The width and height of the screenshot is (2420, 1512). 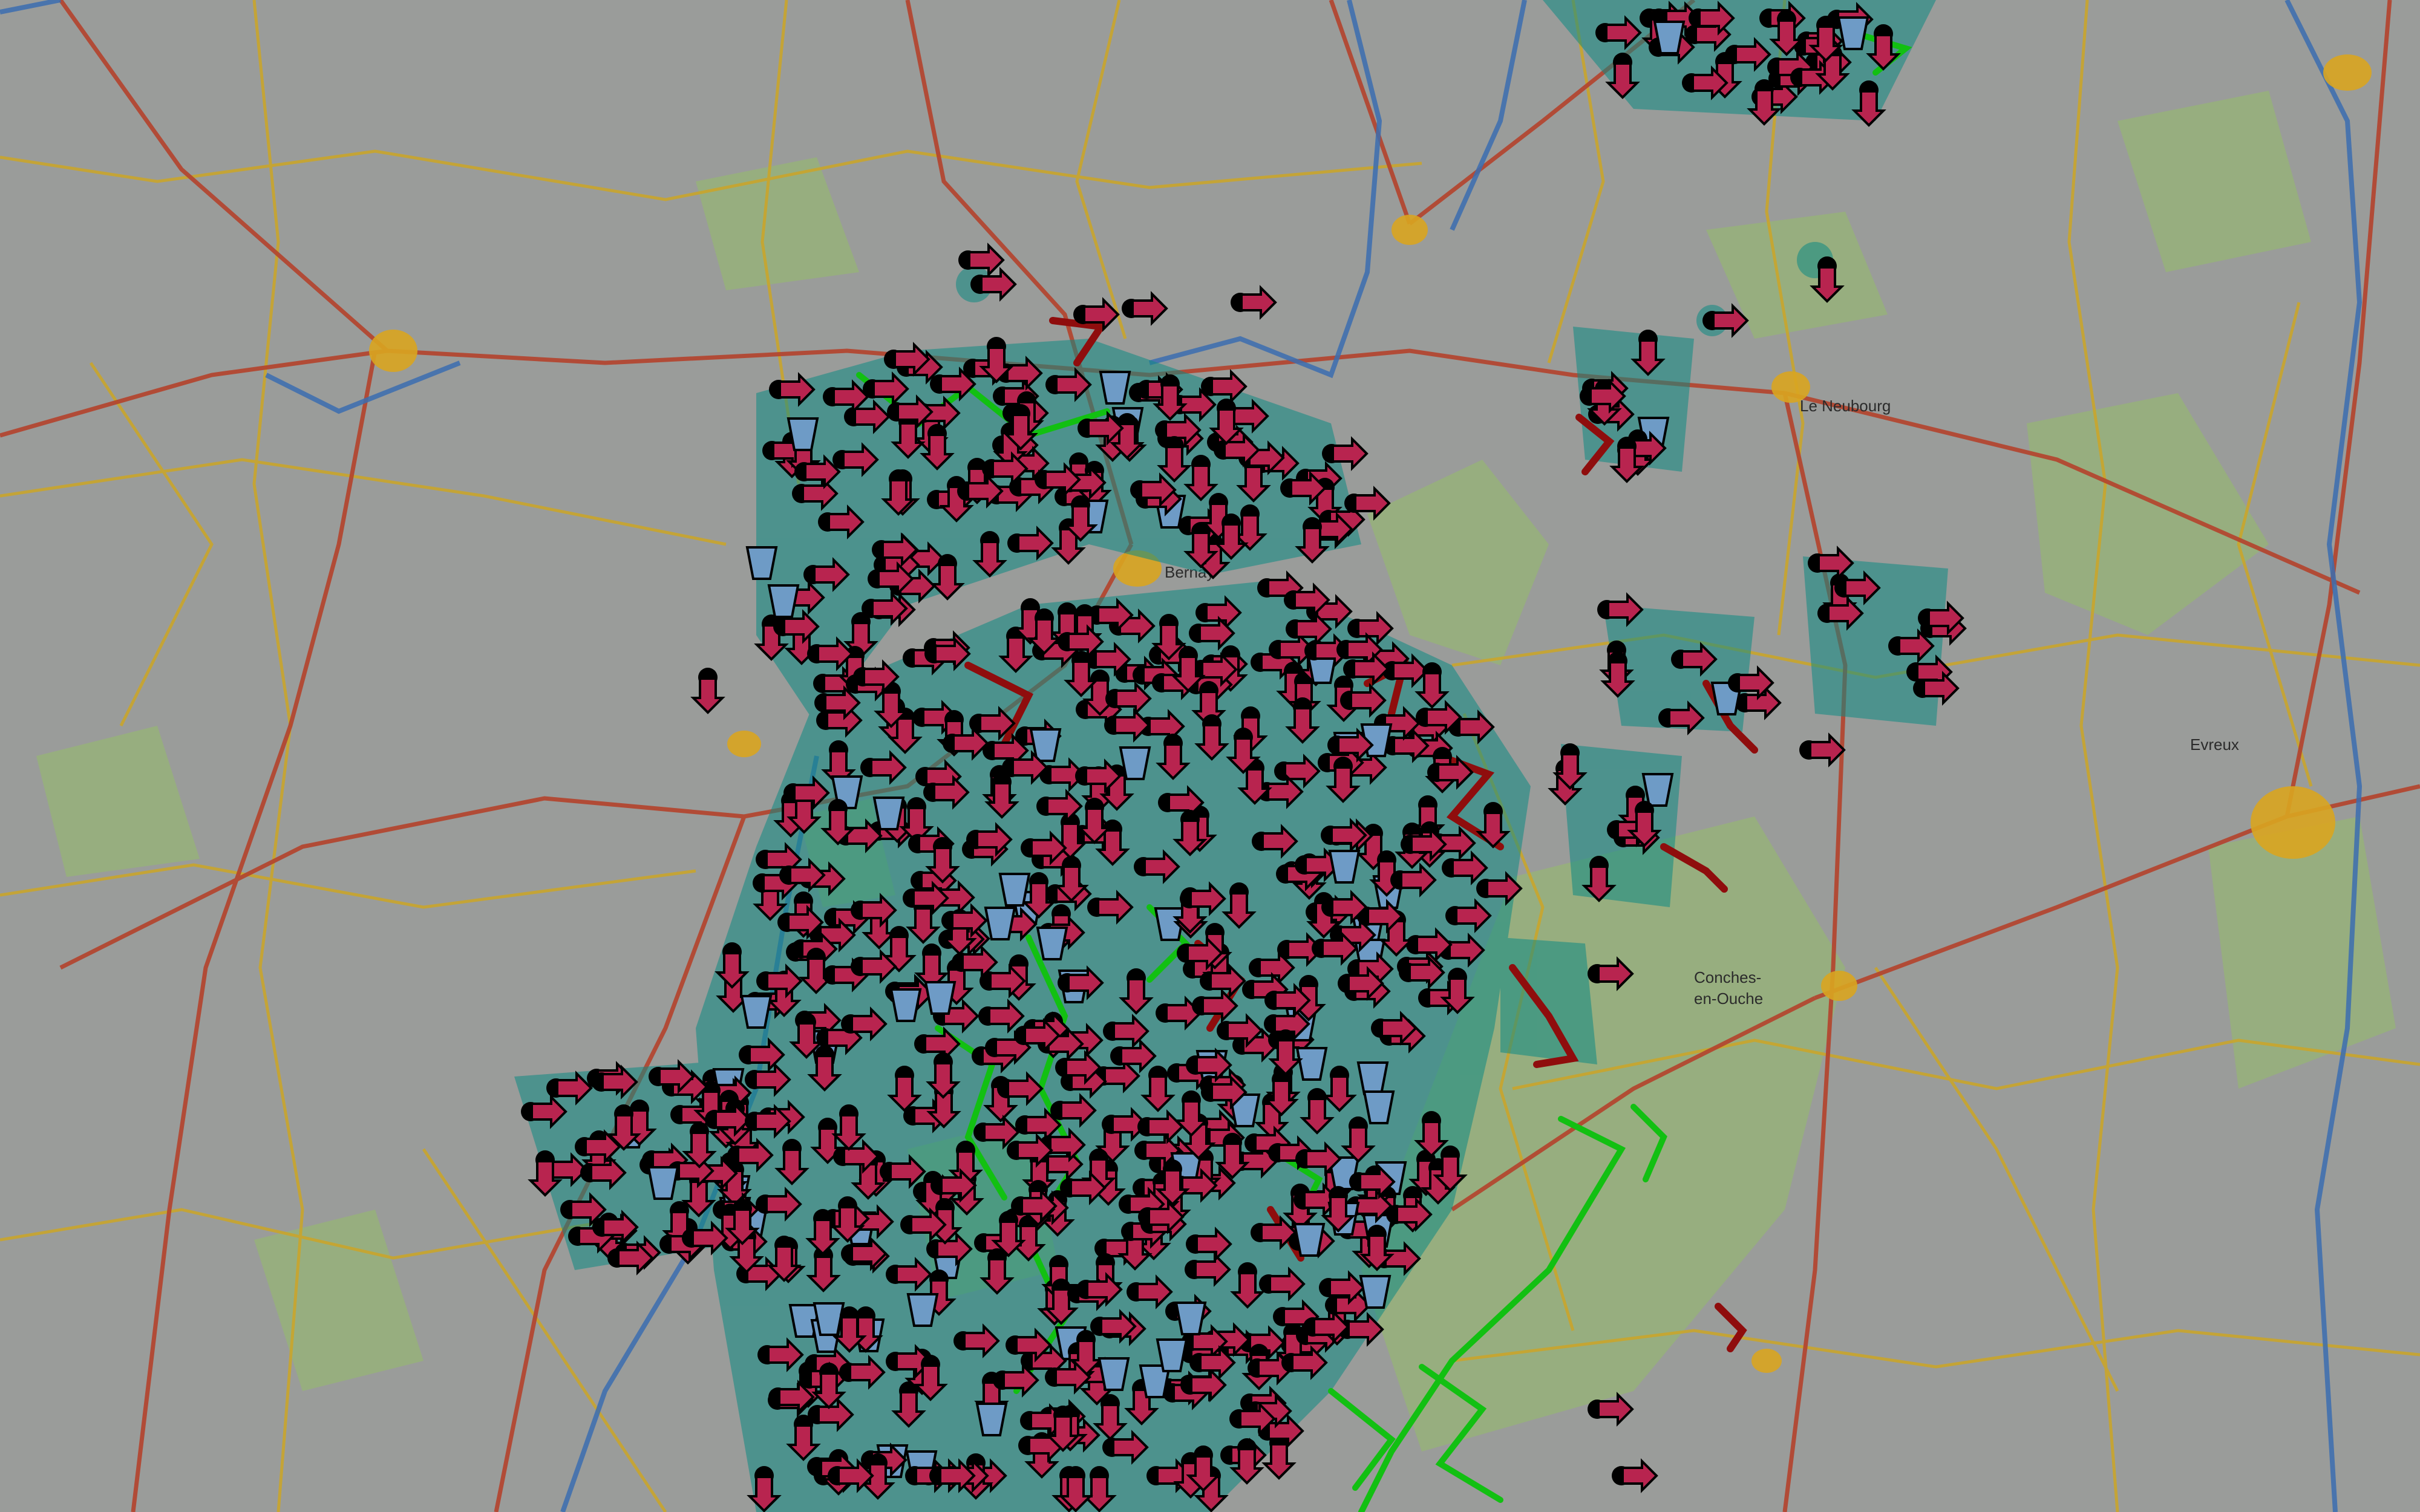 What do you see at coordinates (1728, 999) in the screenshot?
I see `label-conches-2: en-Ouche` at bounding box center [1728, 999].